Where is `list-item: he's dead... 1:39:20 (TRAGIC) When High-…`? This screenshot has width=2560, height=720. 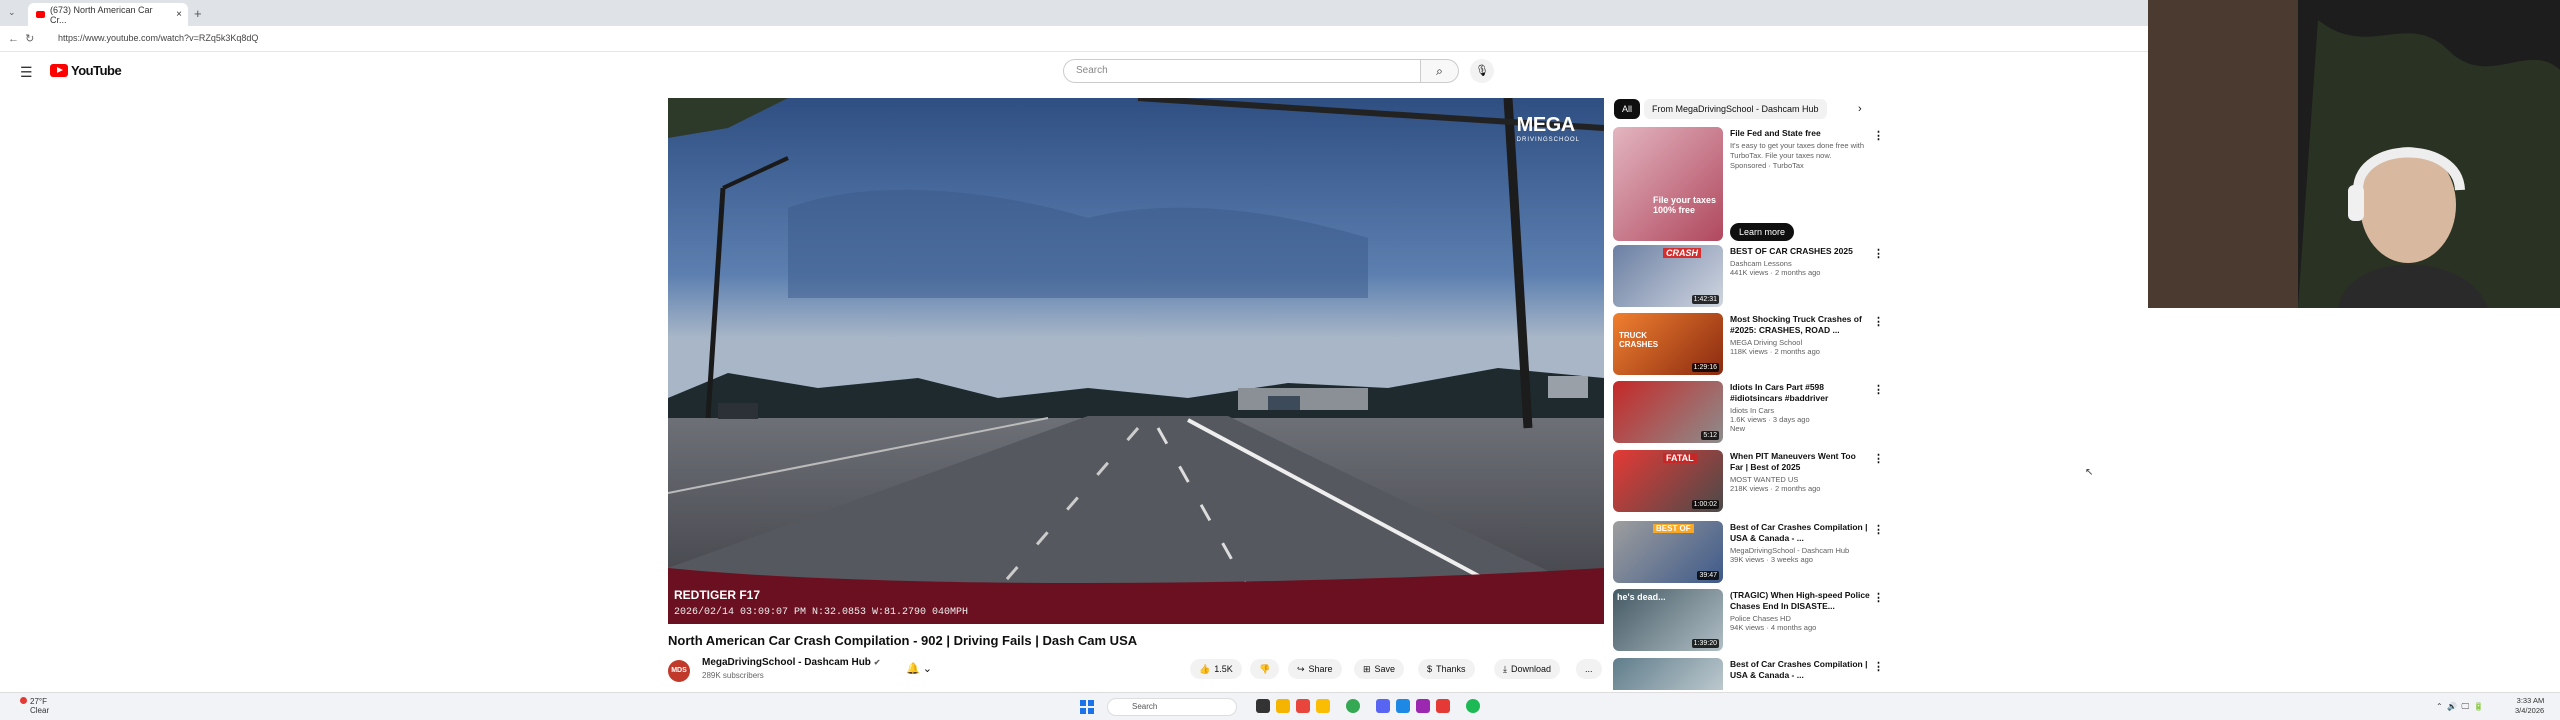
list-item: he's dead... 1:39:20 (TRAGIC) When High-… is located at coordinates (1748, 621).